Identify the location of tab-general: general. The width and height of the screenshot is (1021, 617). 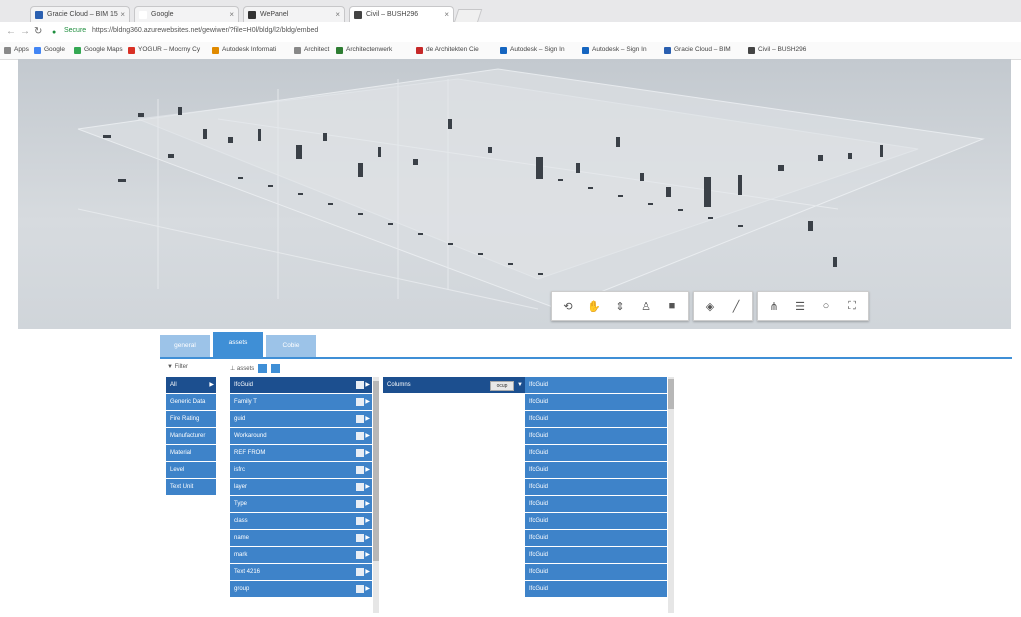
(185, 346).